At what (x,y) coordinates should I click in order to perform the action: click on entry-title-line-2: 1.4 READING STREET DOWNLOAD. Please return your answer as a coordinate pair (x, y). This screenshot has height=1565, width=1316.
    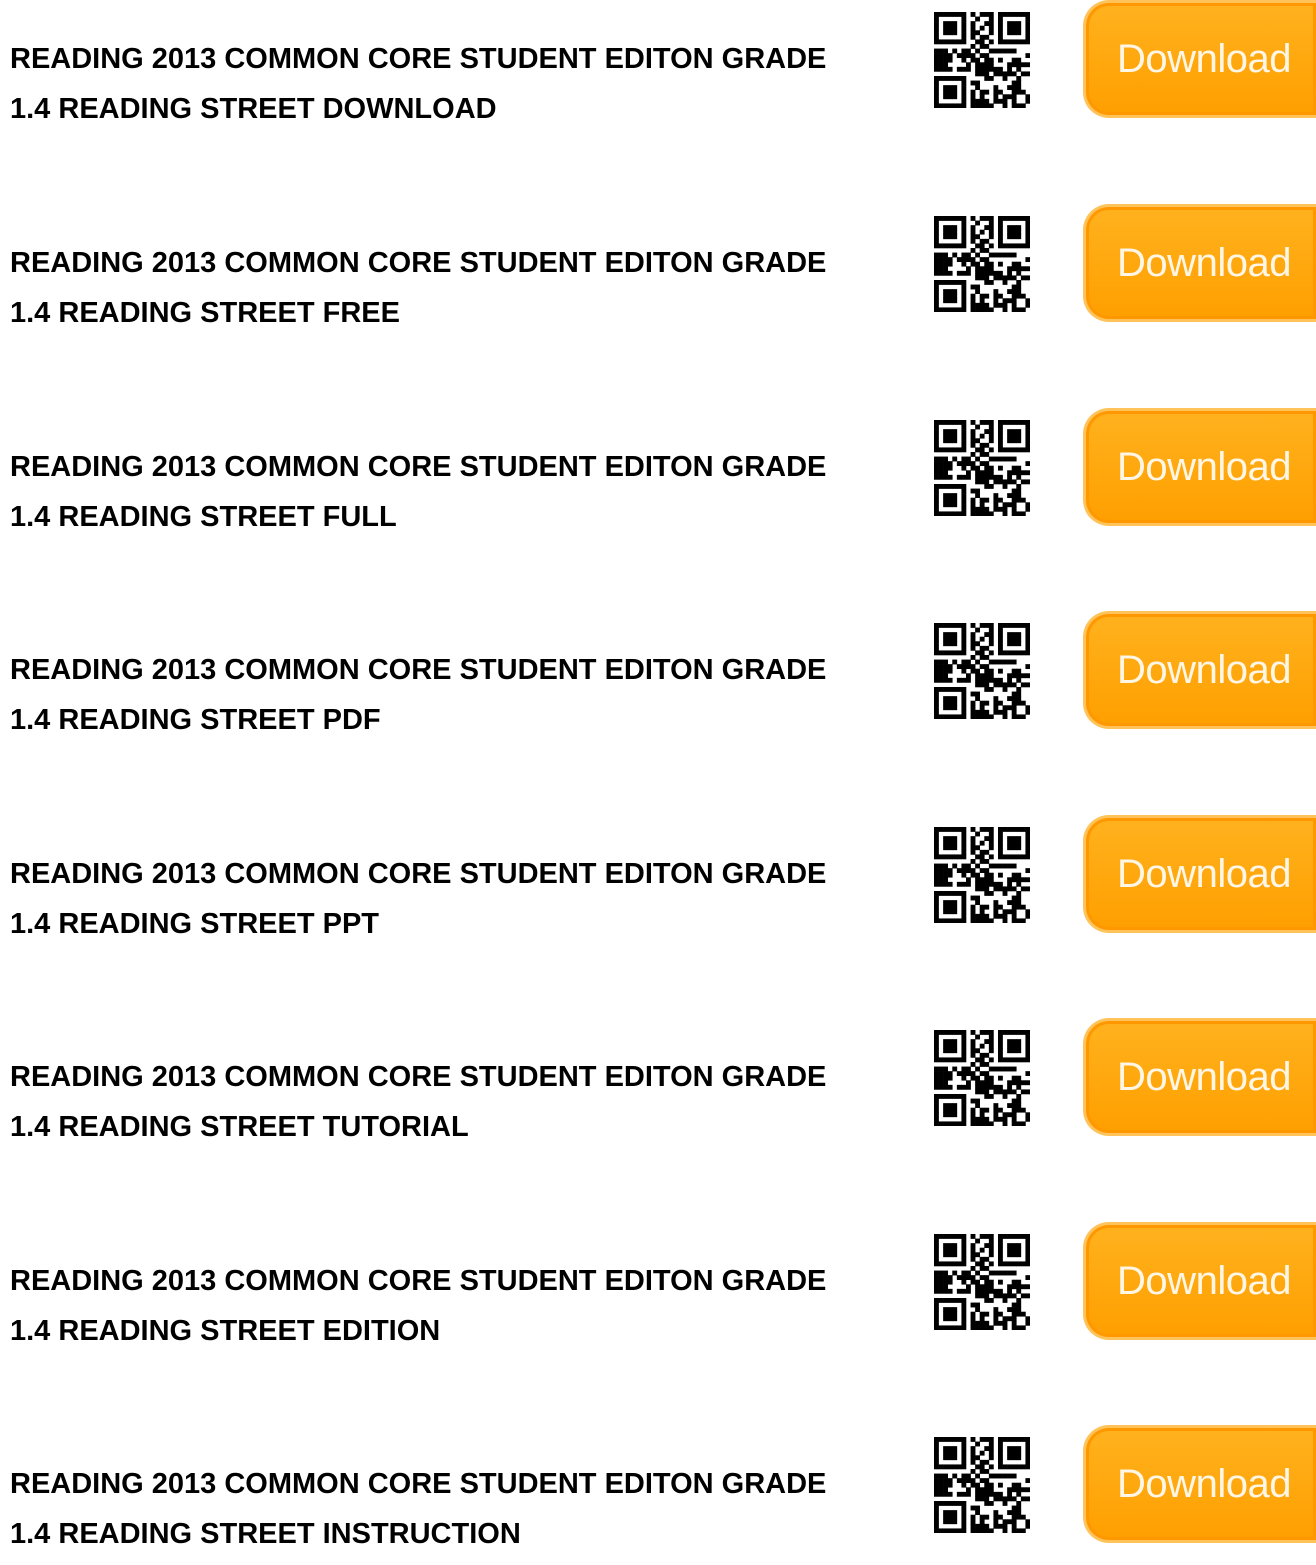
    Looking at the image, I should click on (253, 109).